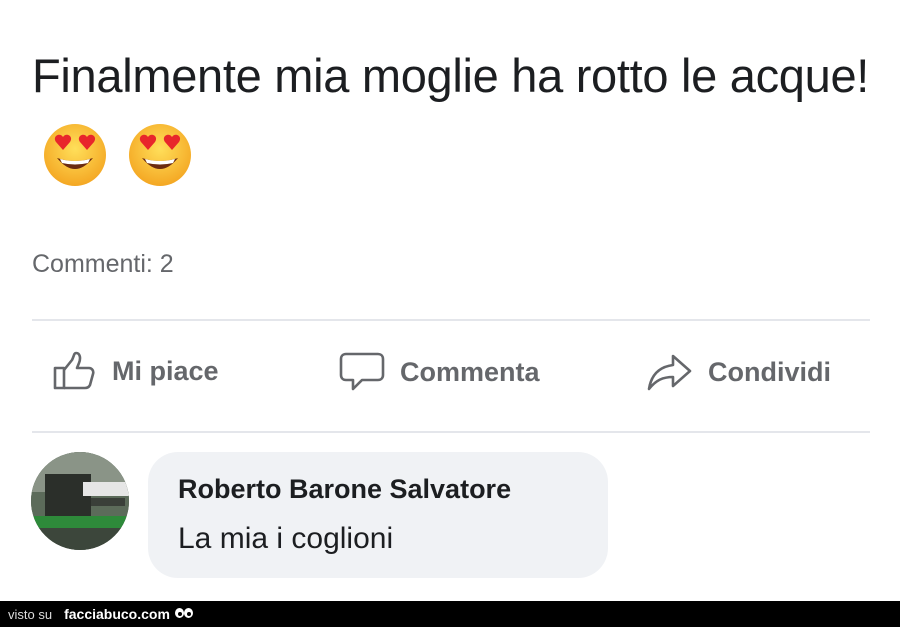 The image size is (900, 627). What do you see at coordinates (74, 370) in the screenshot?
I see `thumbs-up-icon` at bounding box center [74, 370].